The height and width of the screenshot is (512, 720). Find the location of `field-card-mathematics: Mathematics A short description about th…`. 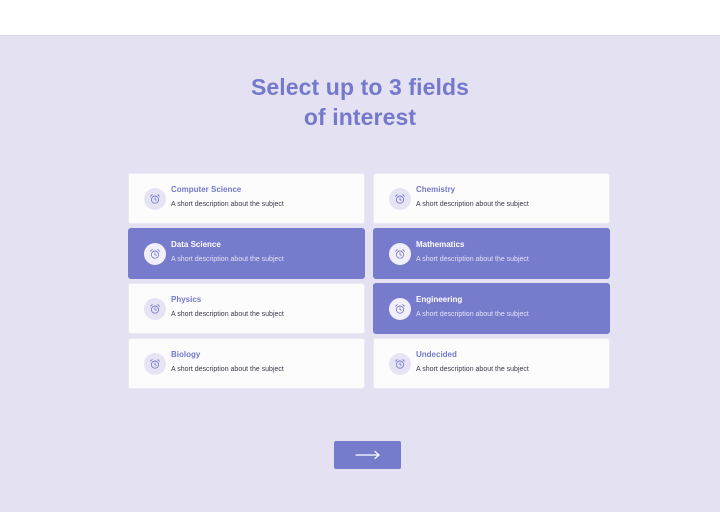

field-card-mathematics: Mathematics A short description about th… is located at coordinates (491, 253).